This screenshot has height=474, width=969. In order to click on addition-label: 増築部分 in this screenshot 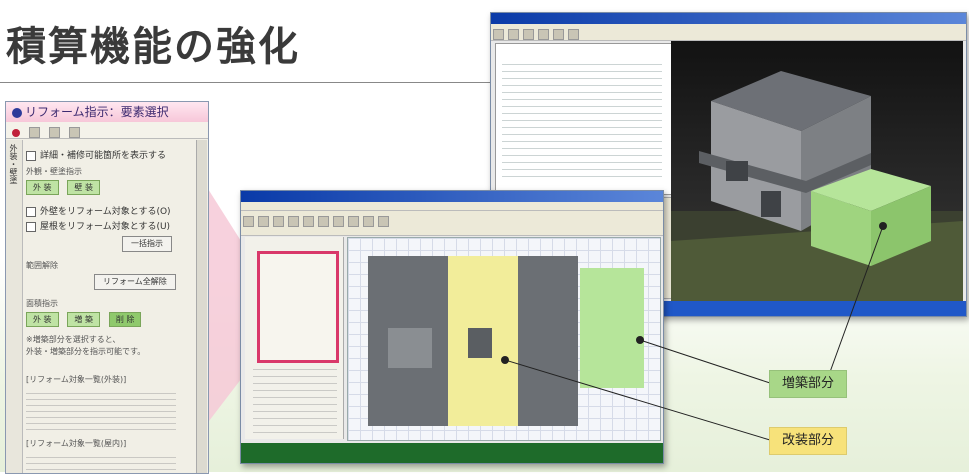, I will do `click(808, 384)`.